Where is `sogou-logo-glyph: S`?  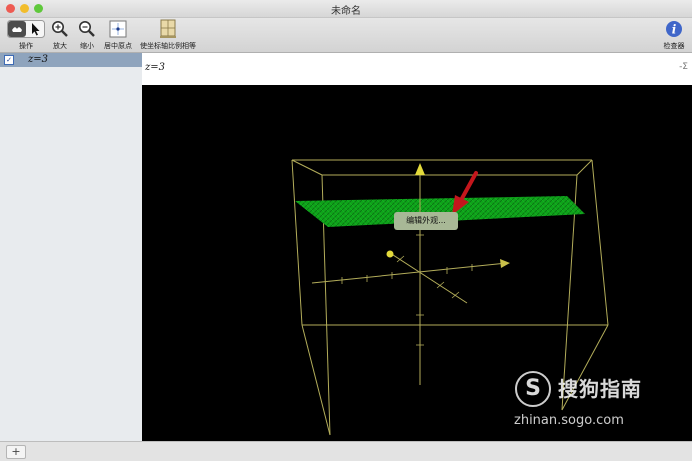
sogou-logo-glyph: S is located at coordinates (533, 388).